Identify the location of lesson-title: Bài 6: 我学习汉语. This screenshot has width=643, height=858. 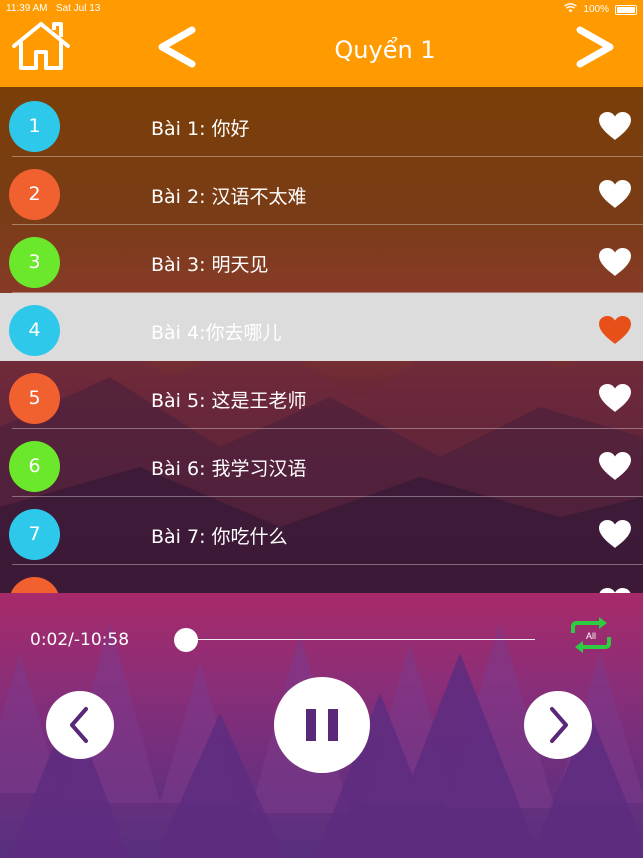
(229, 469).